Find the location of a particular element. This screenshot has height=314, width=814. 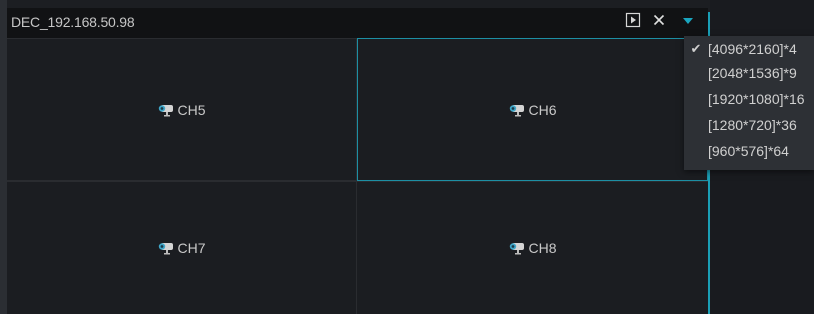

play-icon is located at coordinates (633, 22).